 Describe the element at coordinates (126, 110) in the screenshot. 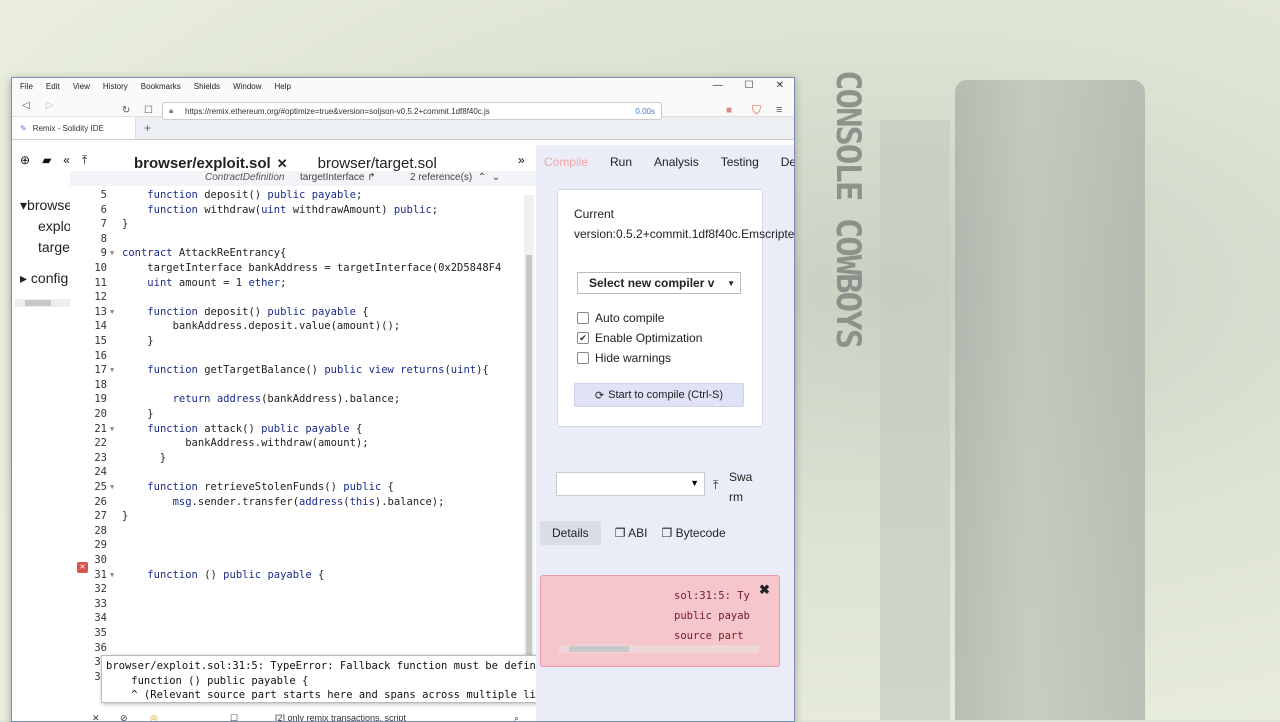

I see `reload-icon: ↻` at that location.